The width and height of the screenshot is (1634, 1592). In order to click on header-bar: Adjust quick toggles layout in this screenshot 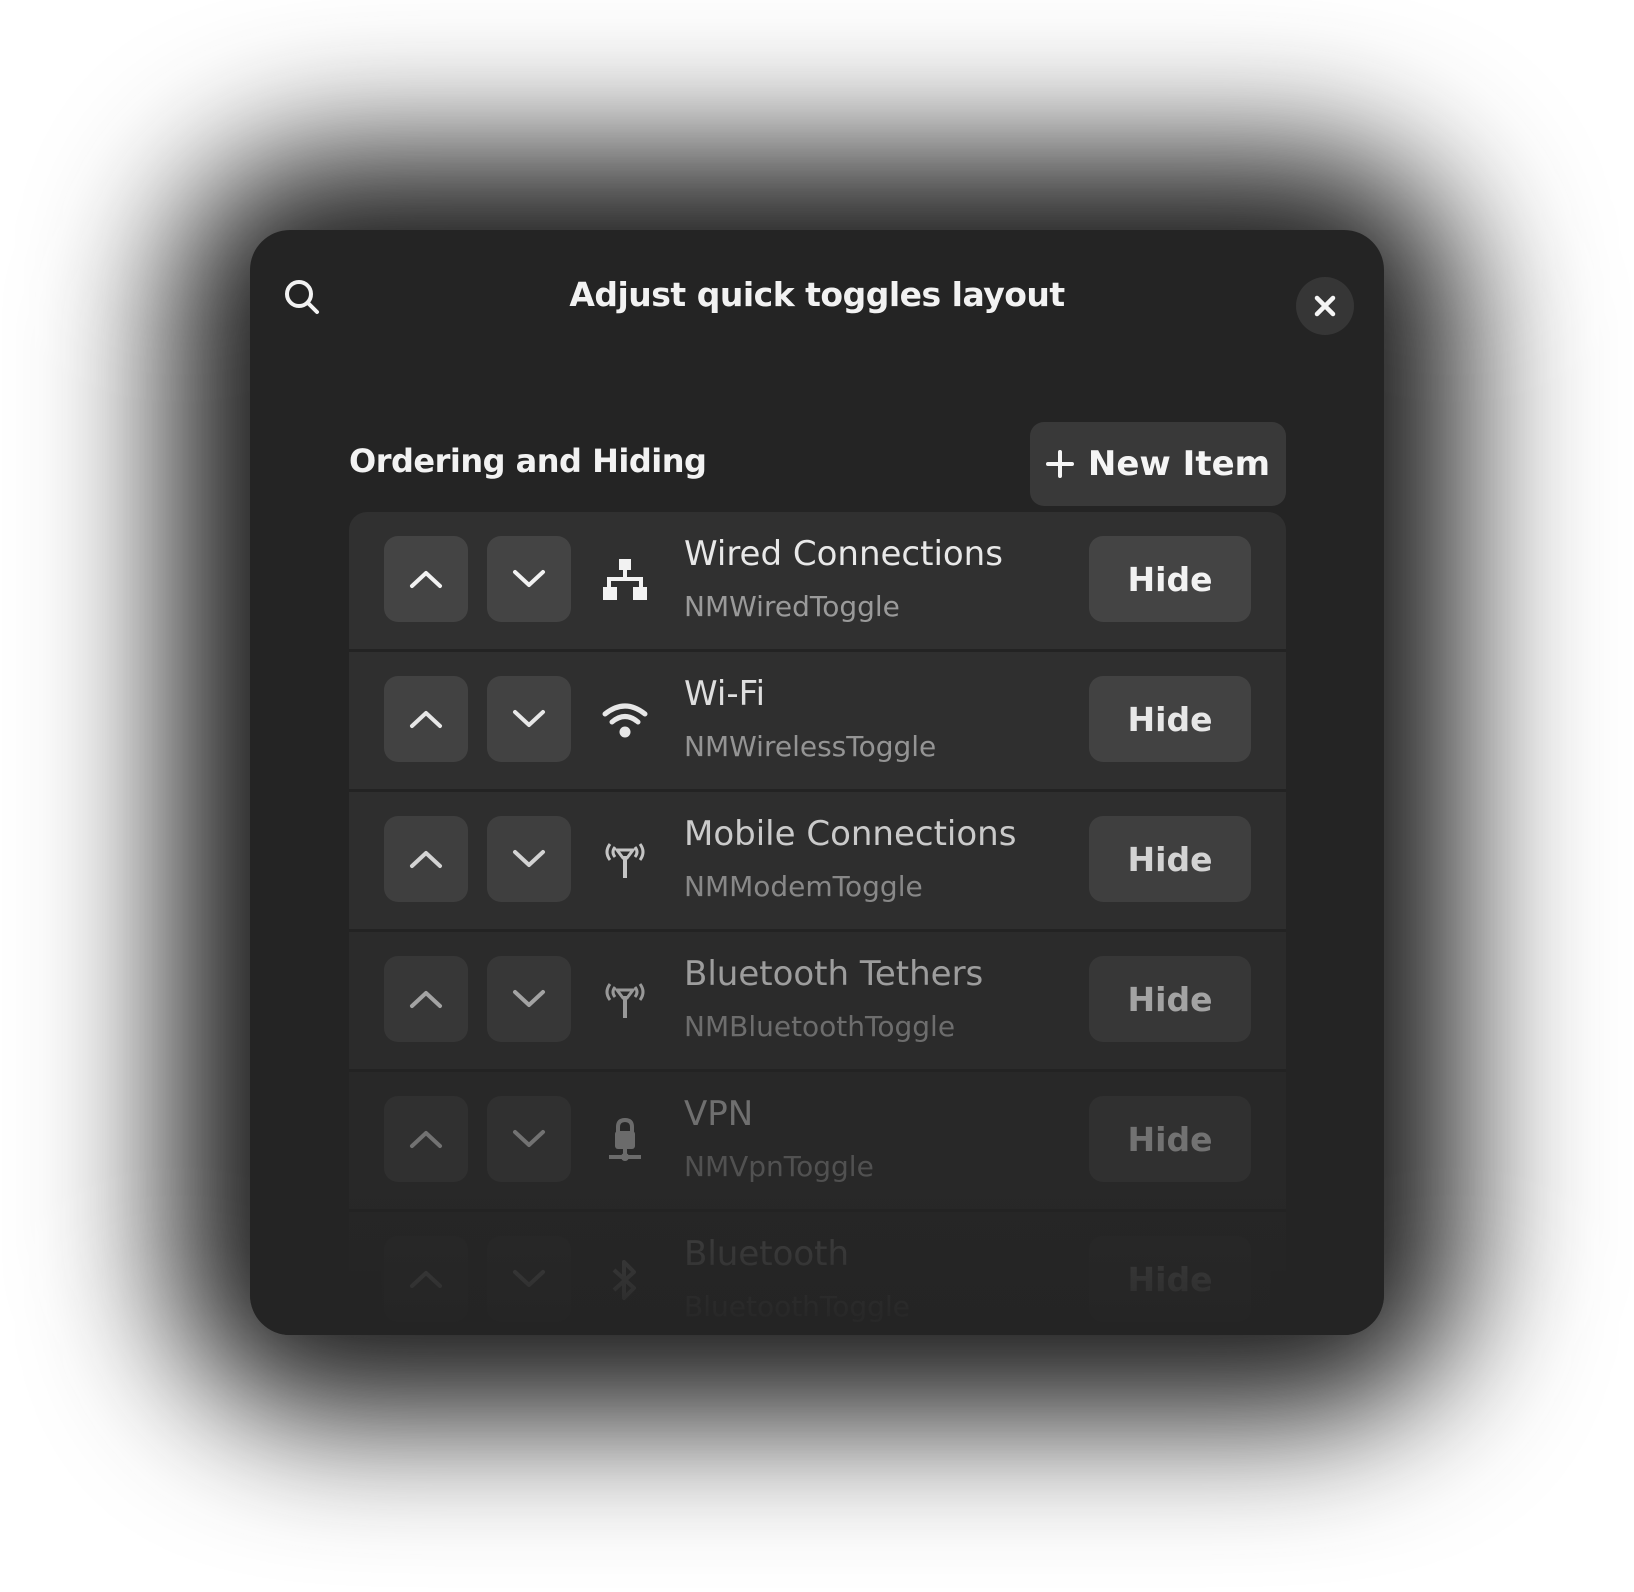, I will do `click(817, 285)`.